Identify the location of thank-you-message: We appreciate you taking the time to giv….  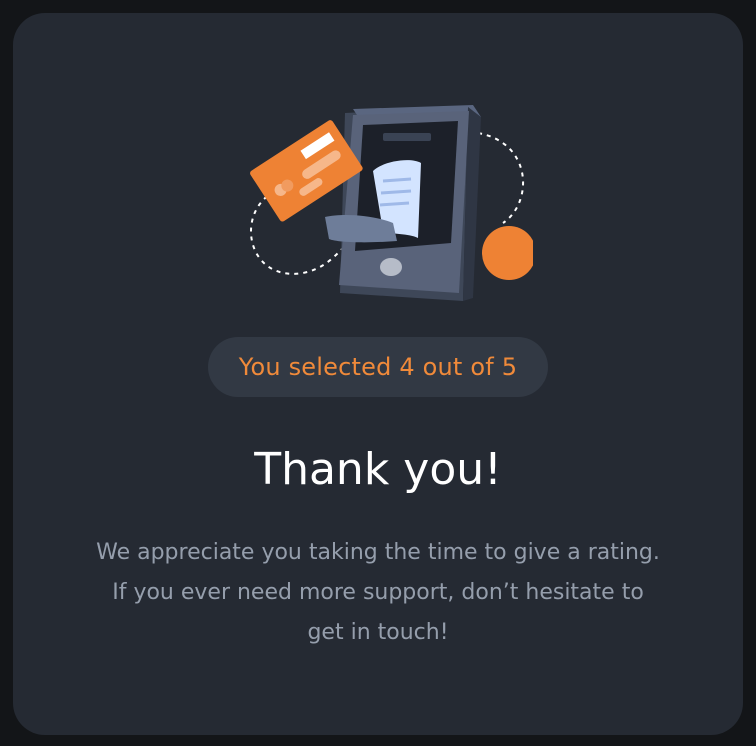
(378, 593).